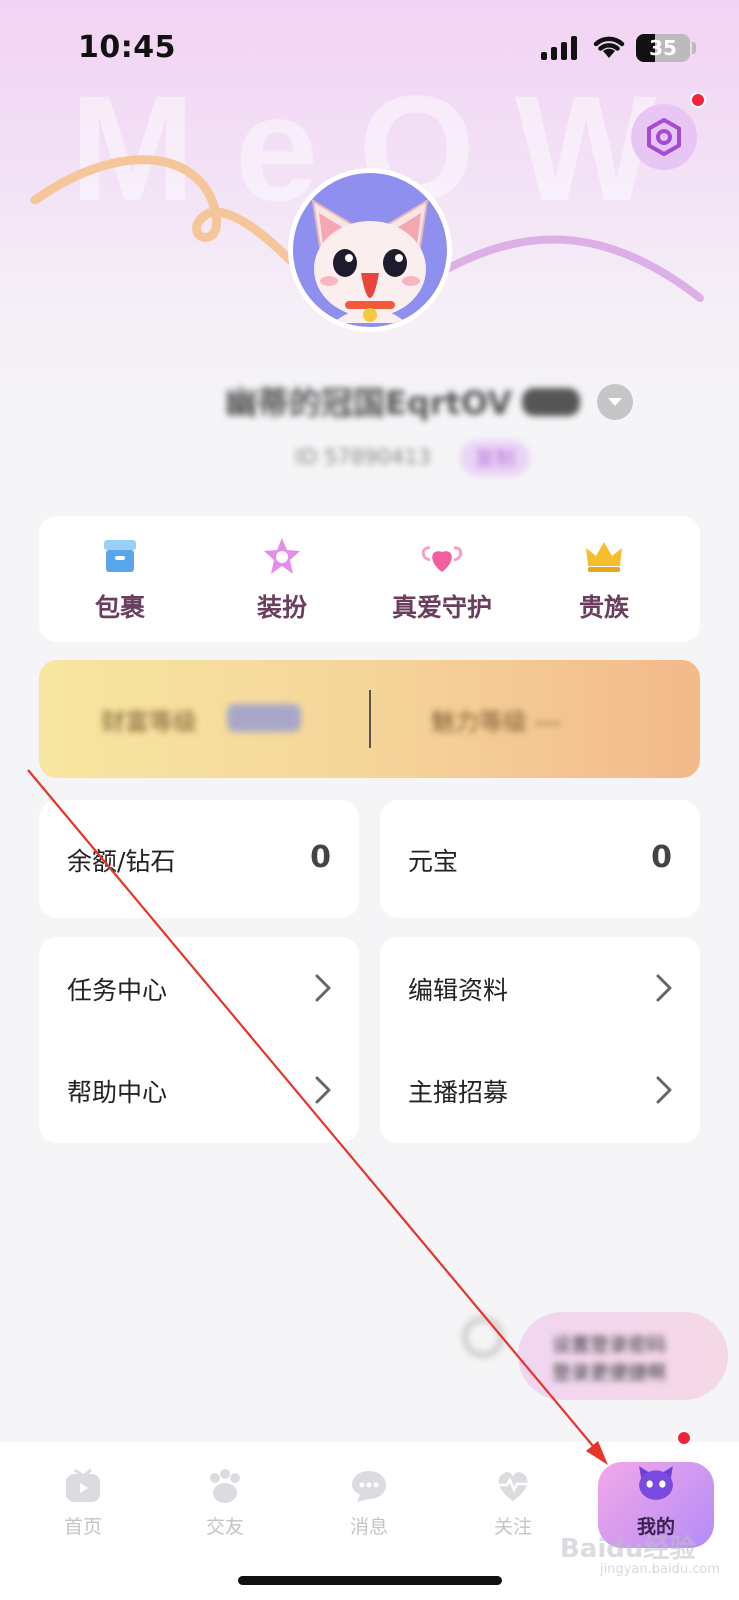  I want to click on settings-notification-dot, so click(698, 100).